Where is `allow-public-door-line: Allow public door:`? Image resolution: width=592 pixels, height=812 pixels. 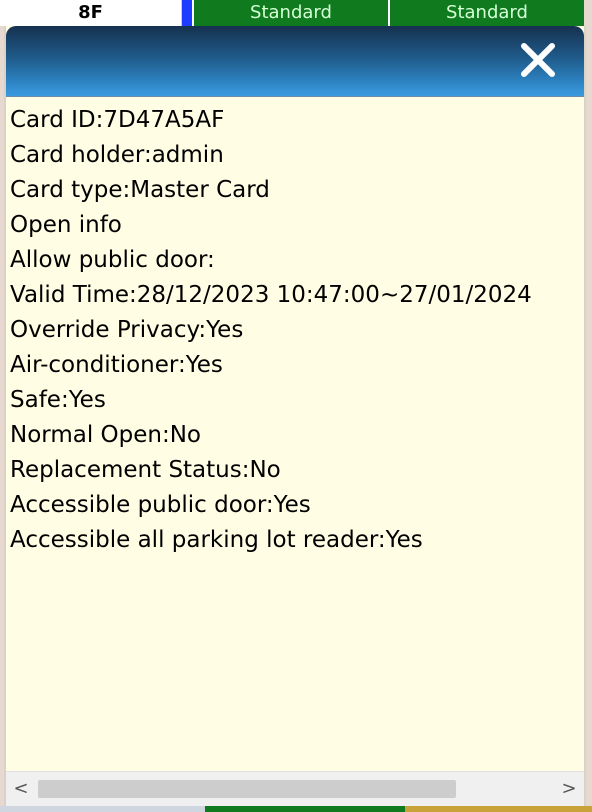 allow-public-door-line: Allow public door: is located at coordinates (112, 260).